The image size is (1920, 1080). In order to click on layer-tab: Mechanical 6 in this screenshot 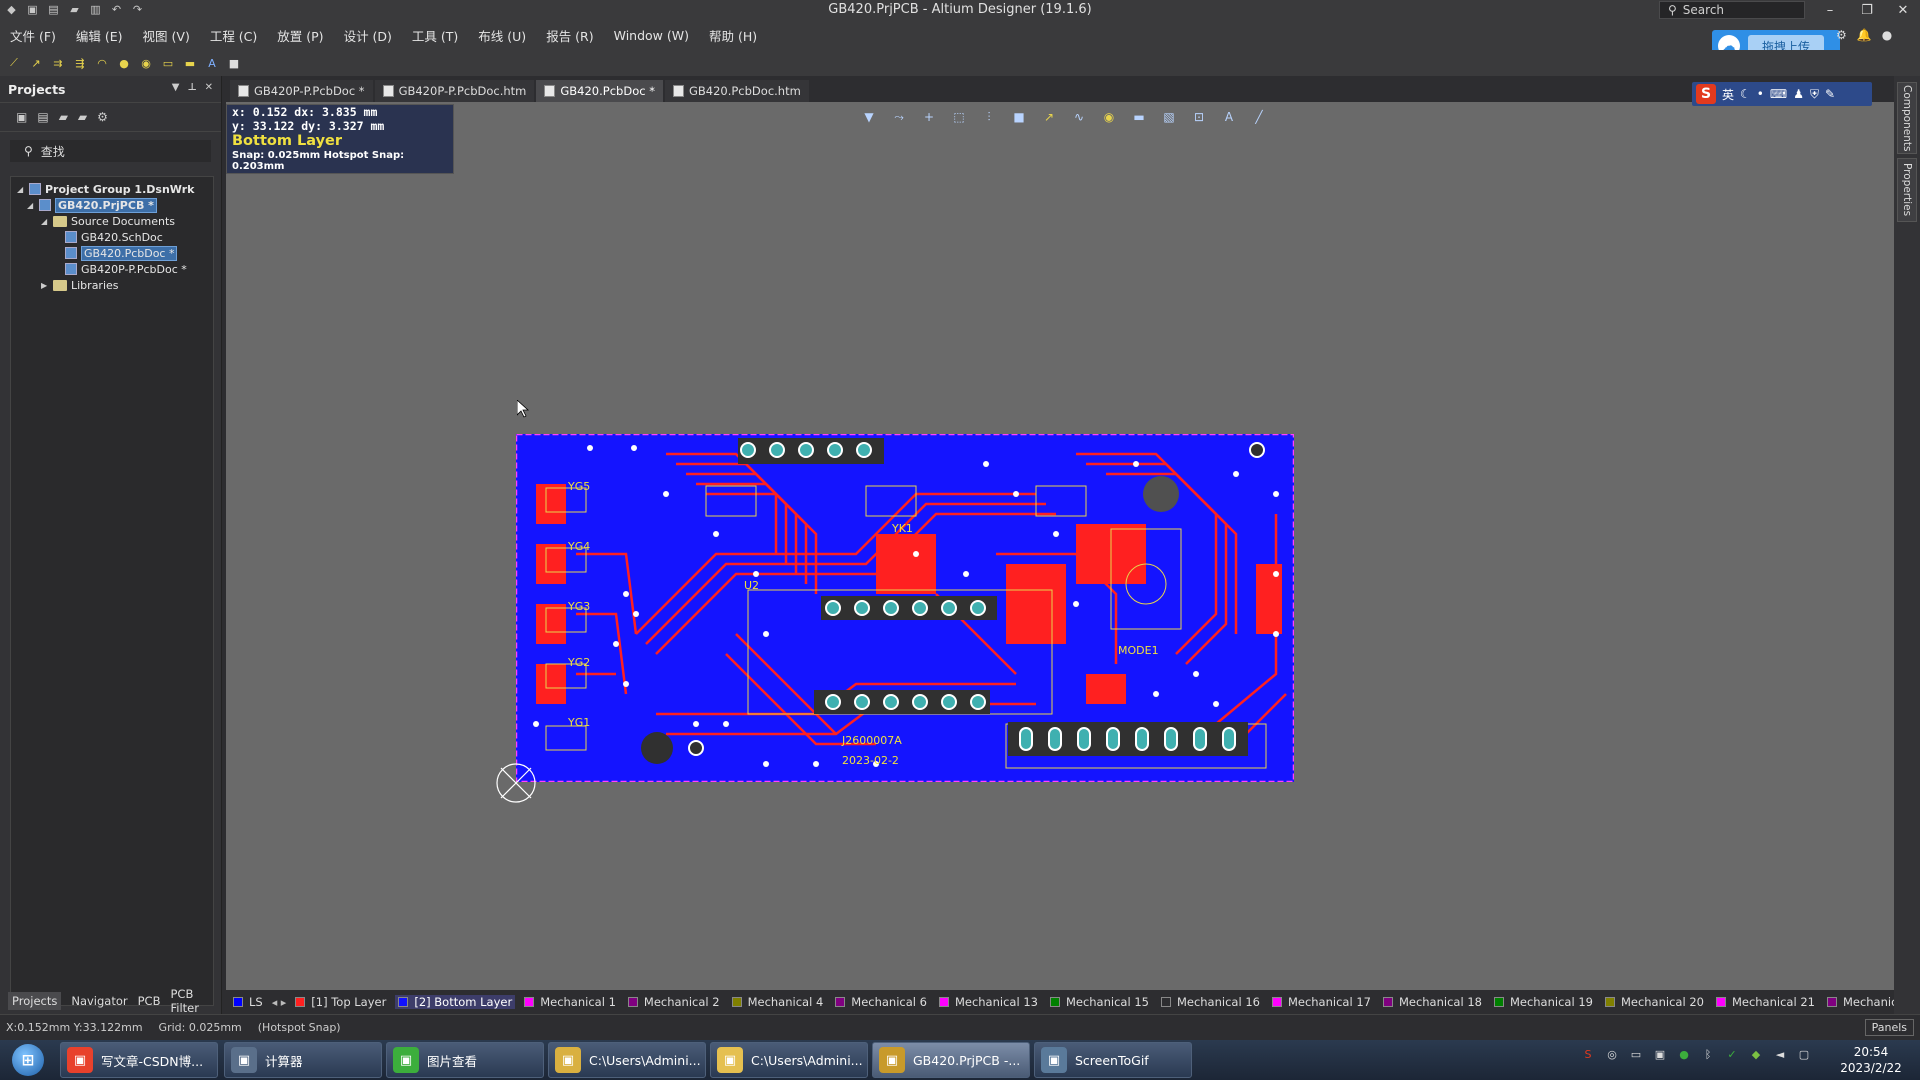, I will do `click(881, 1002)`.